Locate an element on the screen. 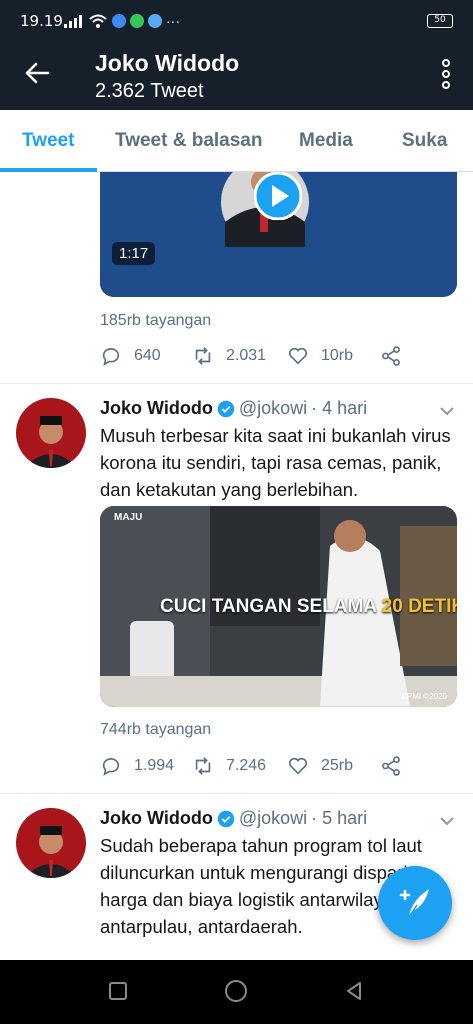  like-button: 25rb is located at coordinates (320, 766).